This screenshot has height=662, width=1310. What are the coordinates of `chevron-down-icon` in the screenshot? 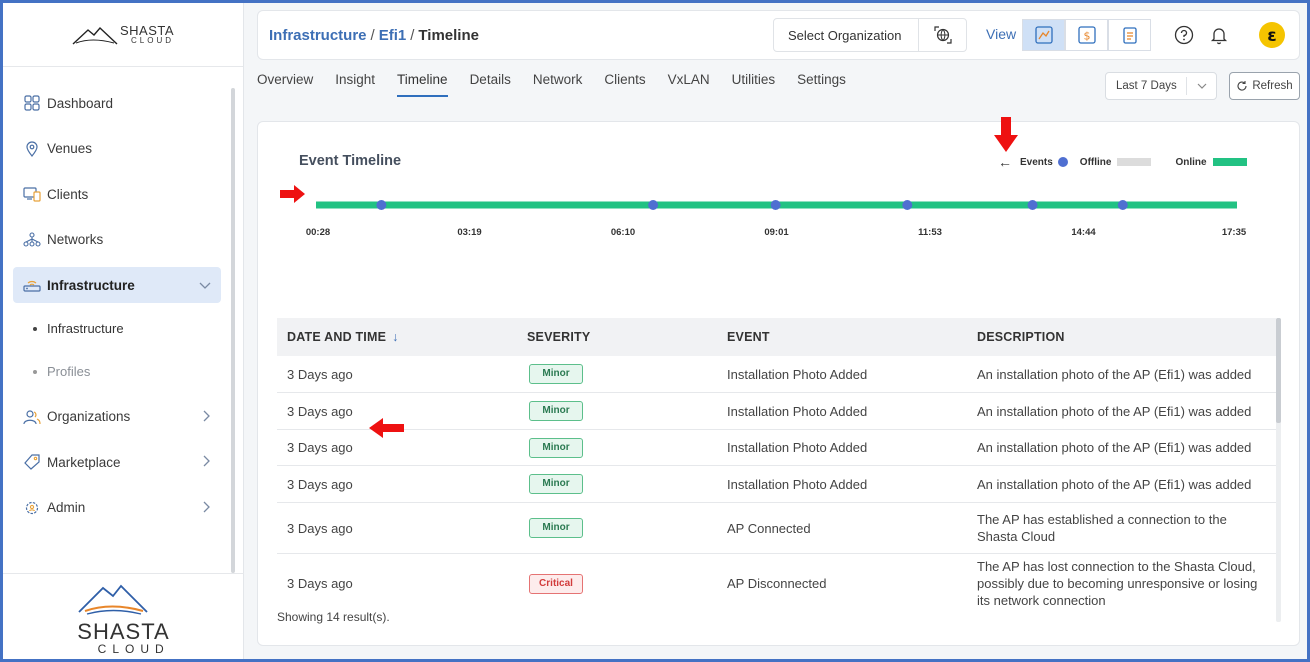 It's located at (205, 285).